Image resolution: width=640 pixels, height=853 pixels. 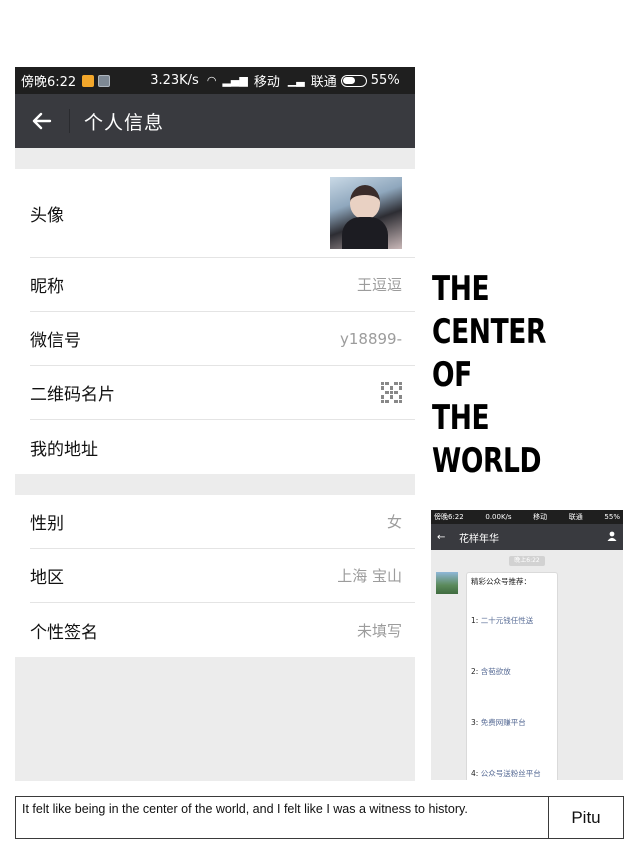 What do you see at coordinates (370, 338) in the screenshot?
I see `wechat-id-value: y18899-` at bounding box center [370, 338].